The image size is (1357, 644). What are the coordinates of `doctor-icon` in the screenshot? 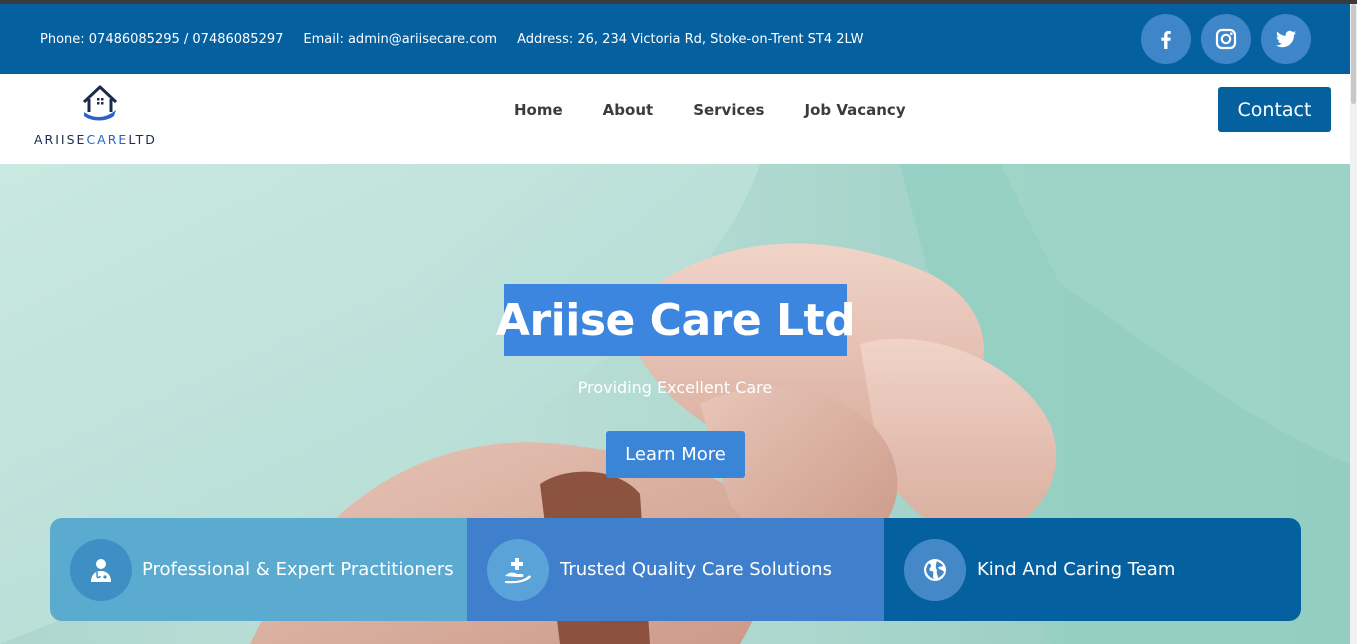 It's located at (101, 570).